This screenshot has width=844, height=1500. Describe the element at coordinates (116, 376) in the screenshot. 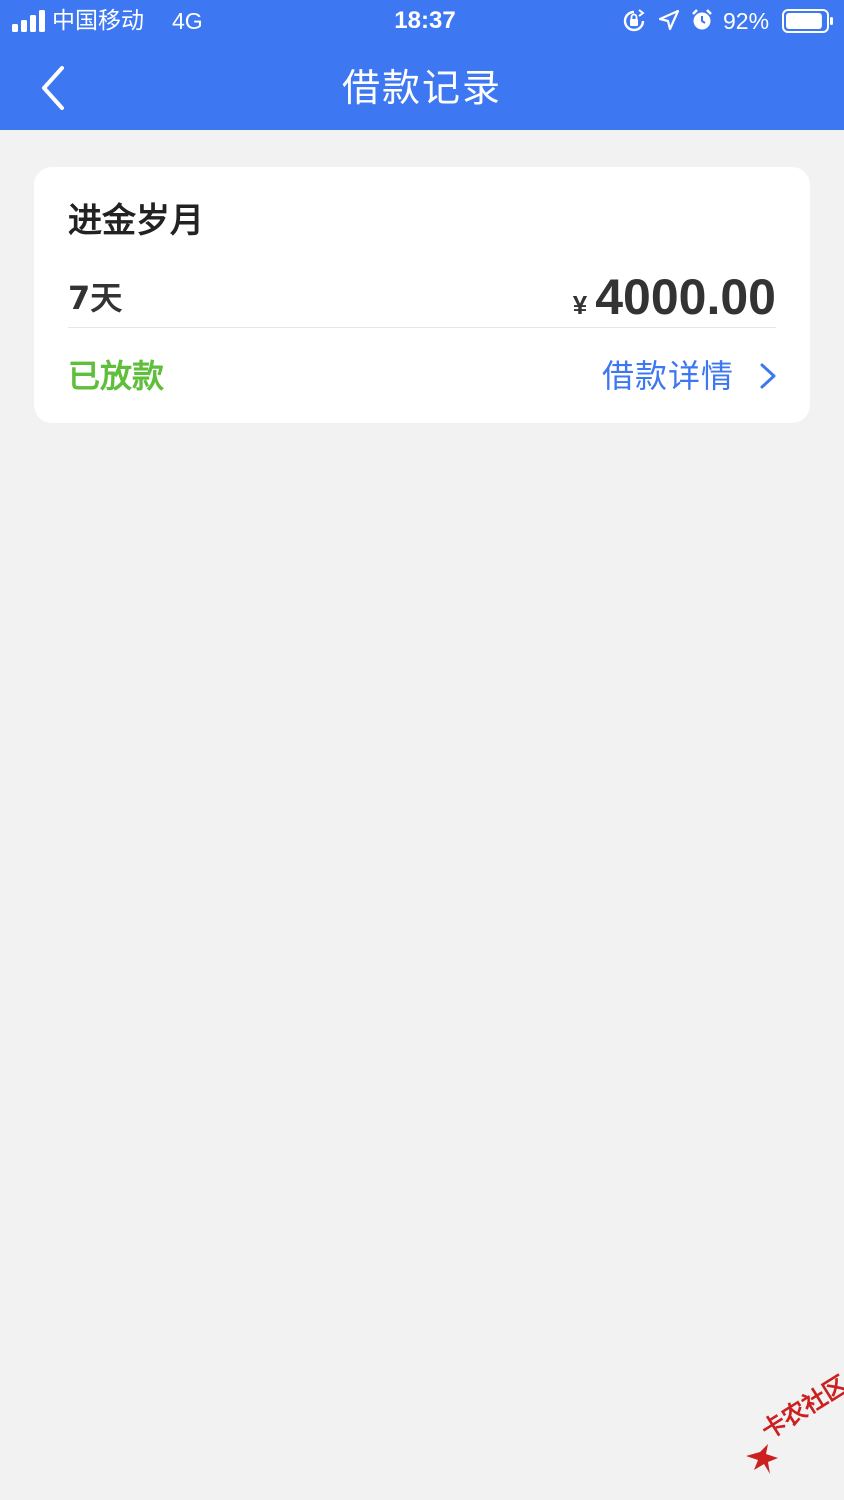

I see `loan-status: 已放款` at that location.